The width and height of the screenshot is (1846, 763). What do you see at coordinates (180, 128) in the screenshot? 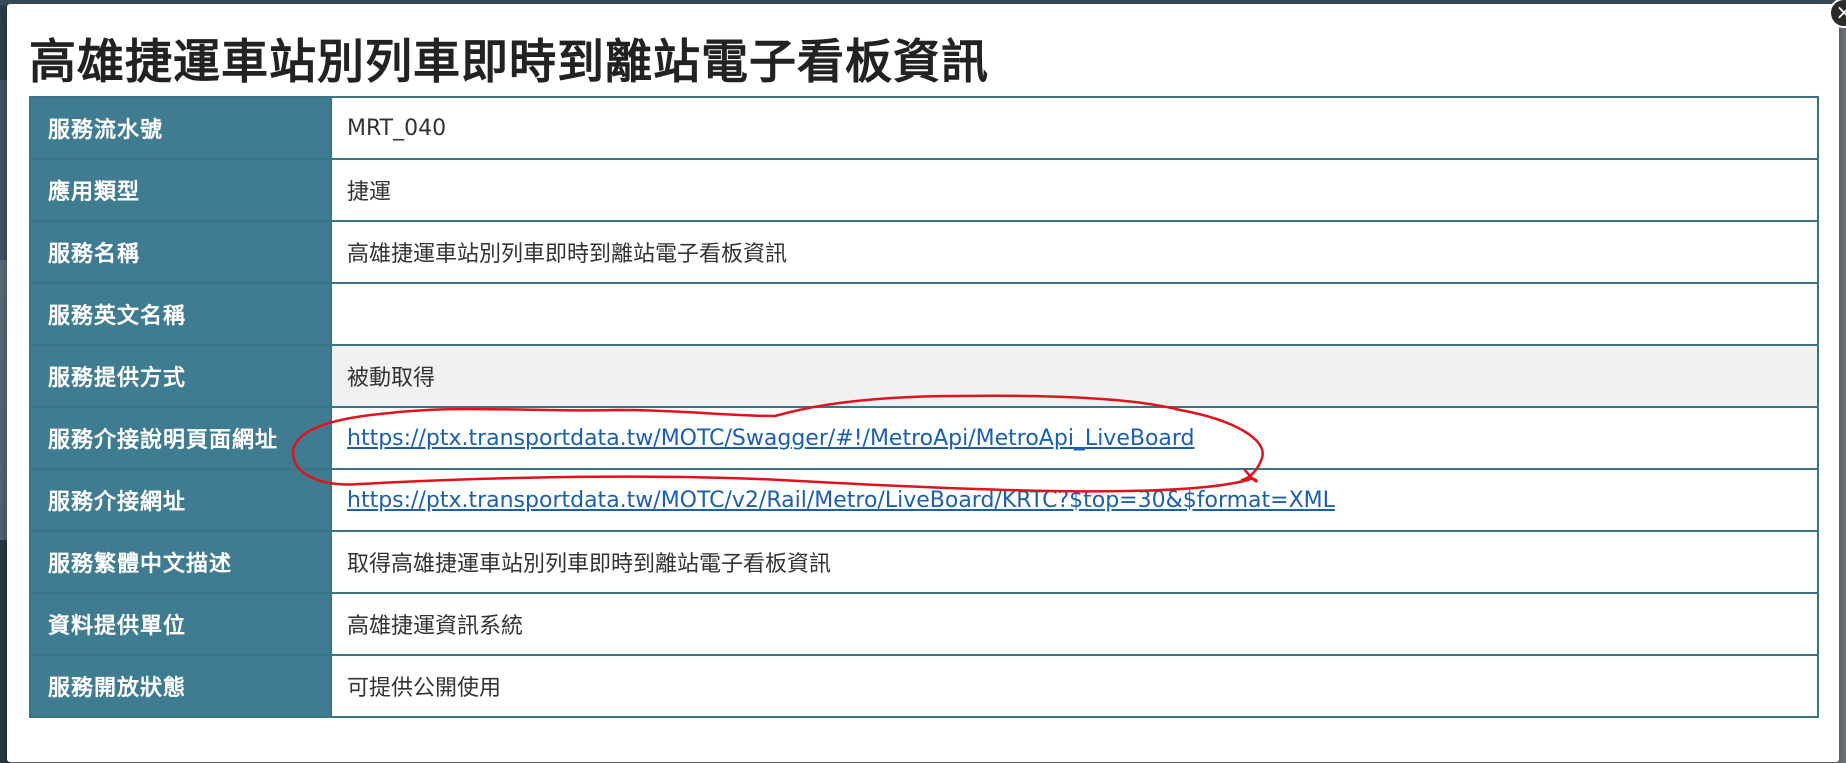
I see `row-label: 服務流水號` at bounding box center [180, 128].